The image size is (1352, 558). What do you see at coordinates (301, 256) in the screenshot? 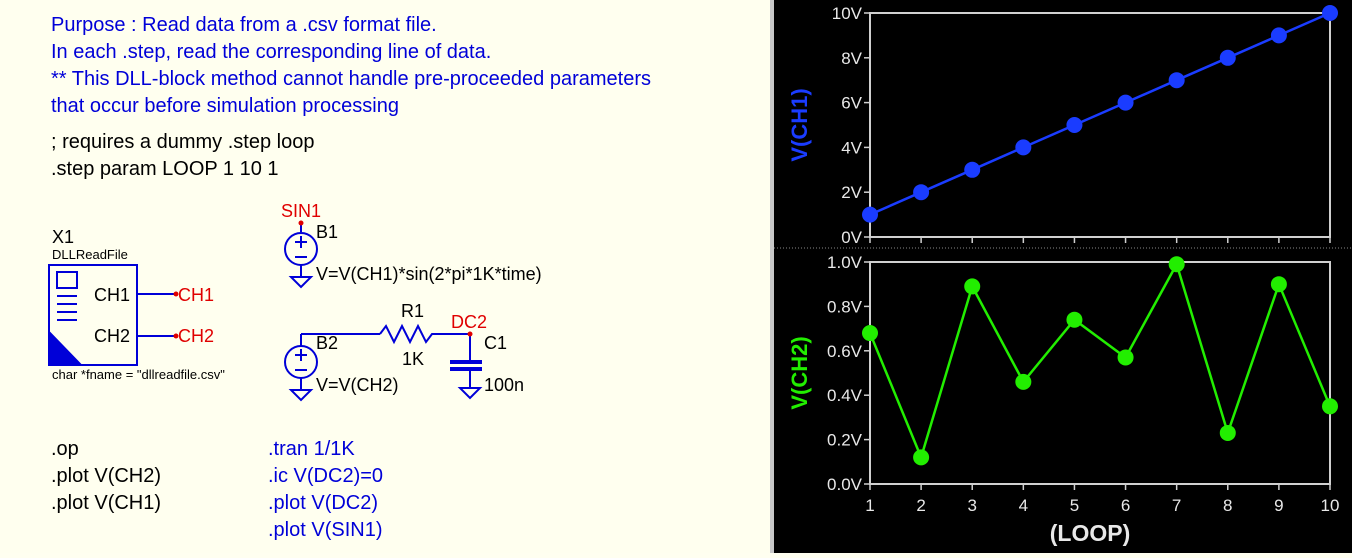
I see `b1-source-symbol` at bounding box center [301, 256].